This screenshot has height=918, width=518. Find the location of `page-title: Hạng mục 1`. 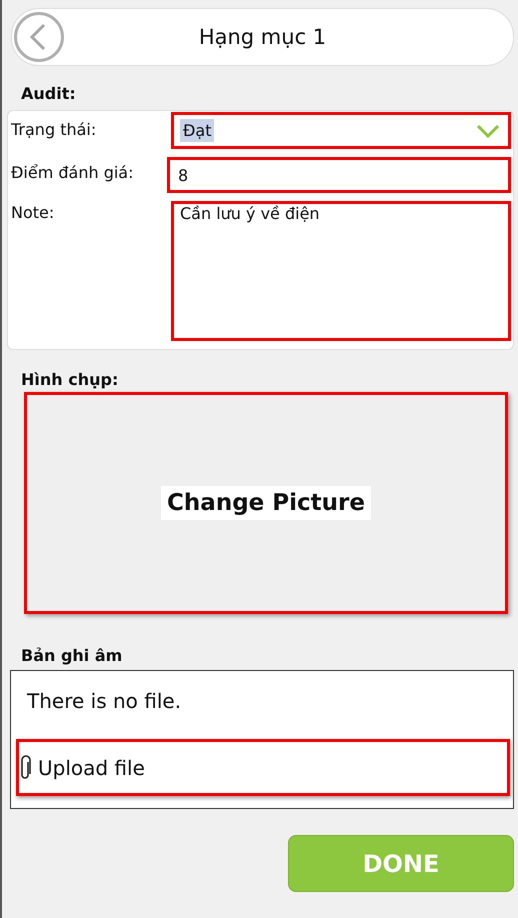

page-title: Hạng mục 1 is located at coordinates (263, 37).